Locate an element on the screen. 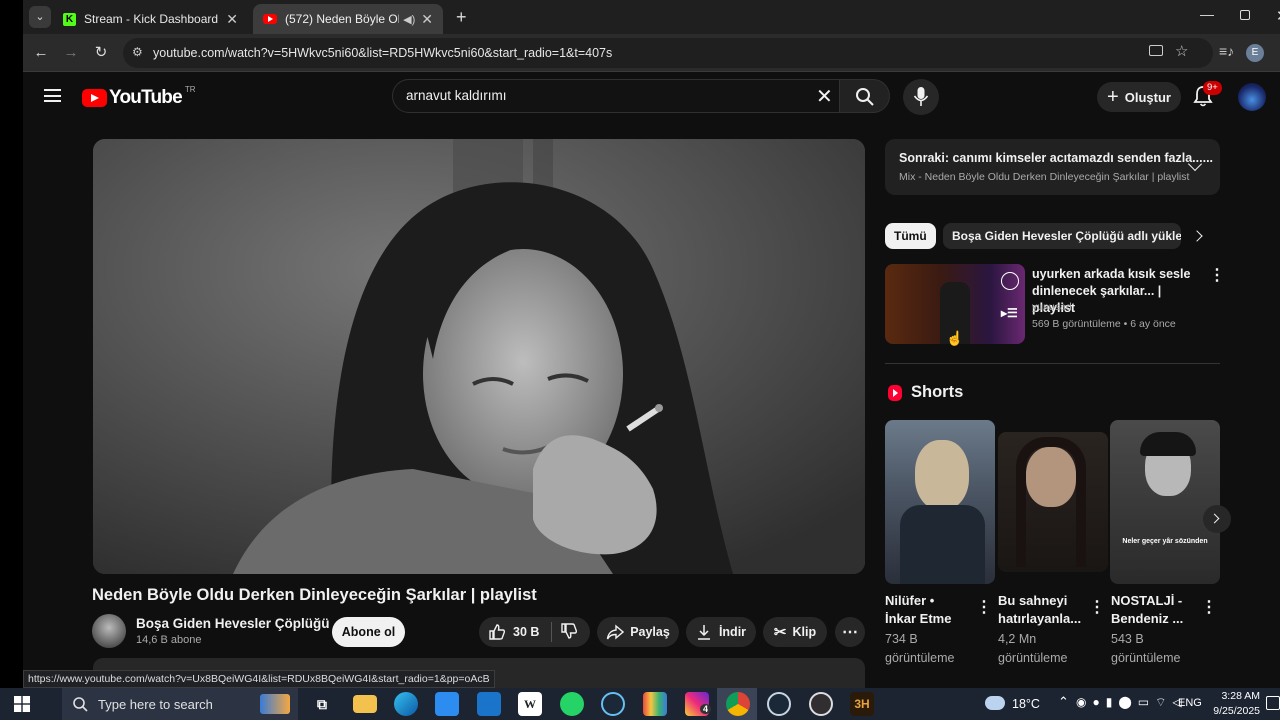 This screenshot has width=1280, height=720. more-actions-button: ⋯ is located at coordinates (850, 632).